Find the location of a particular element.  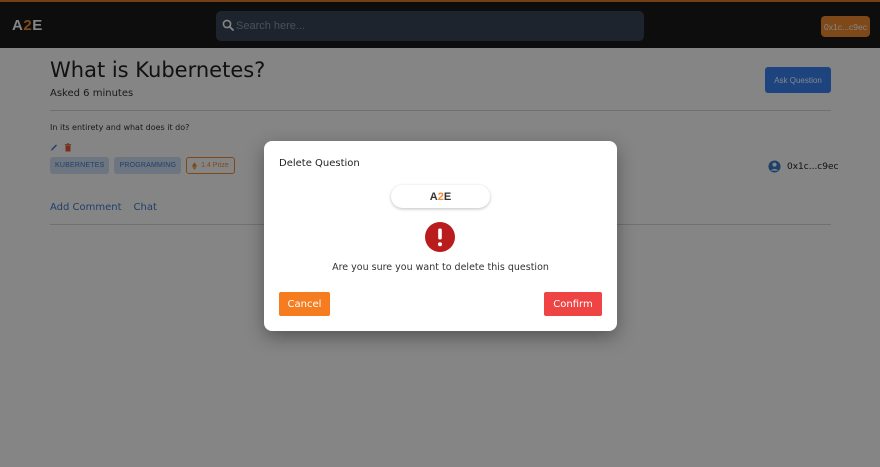

exclamation-icon is located at coordinates (440, 237).